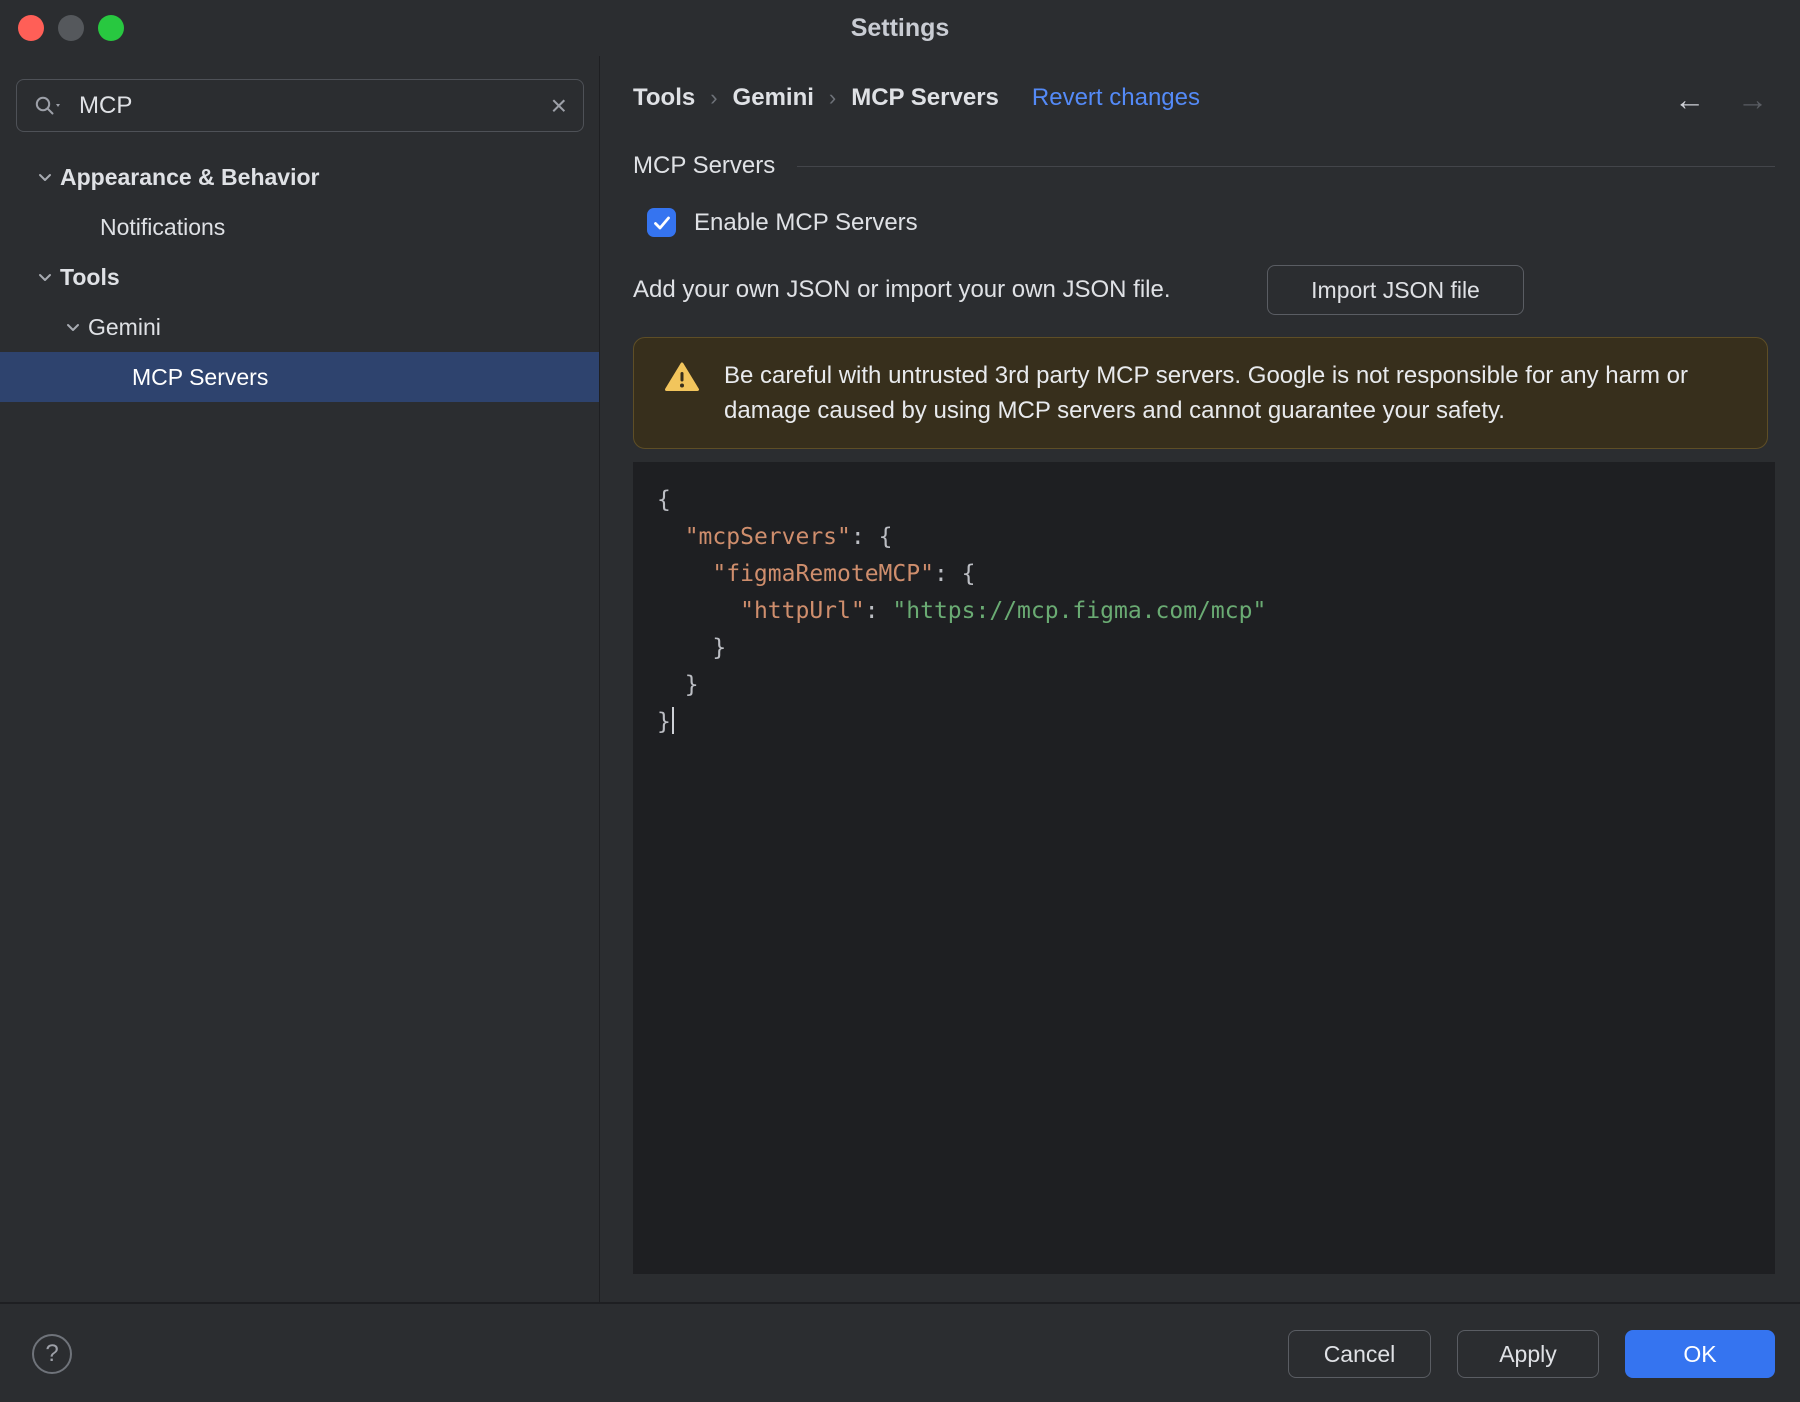 The image size is (1800, 1402). I want to click on section-divider, so click(1286, 166).